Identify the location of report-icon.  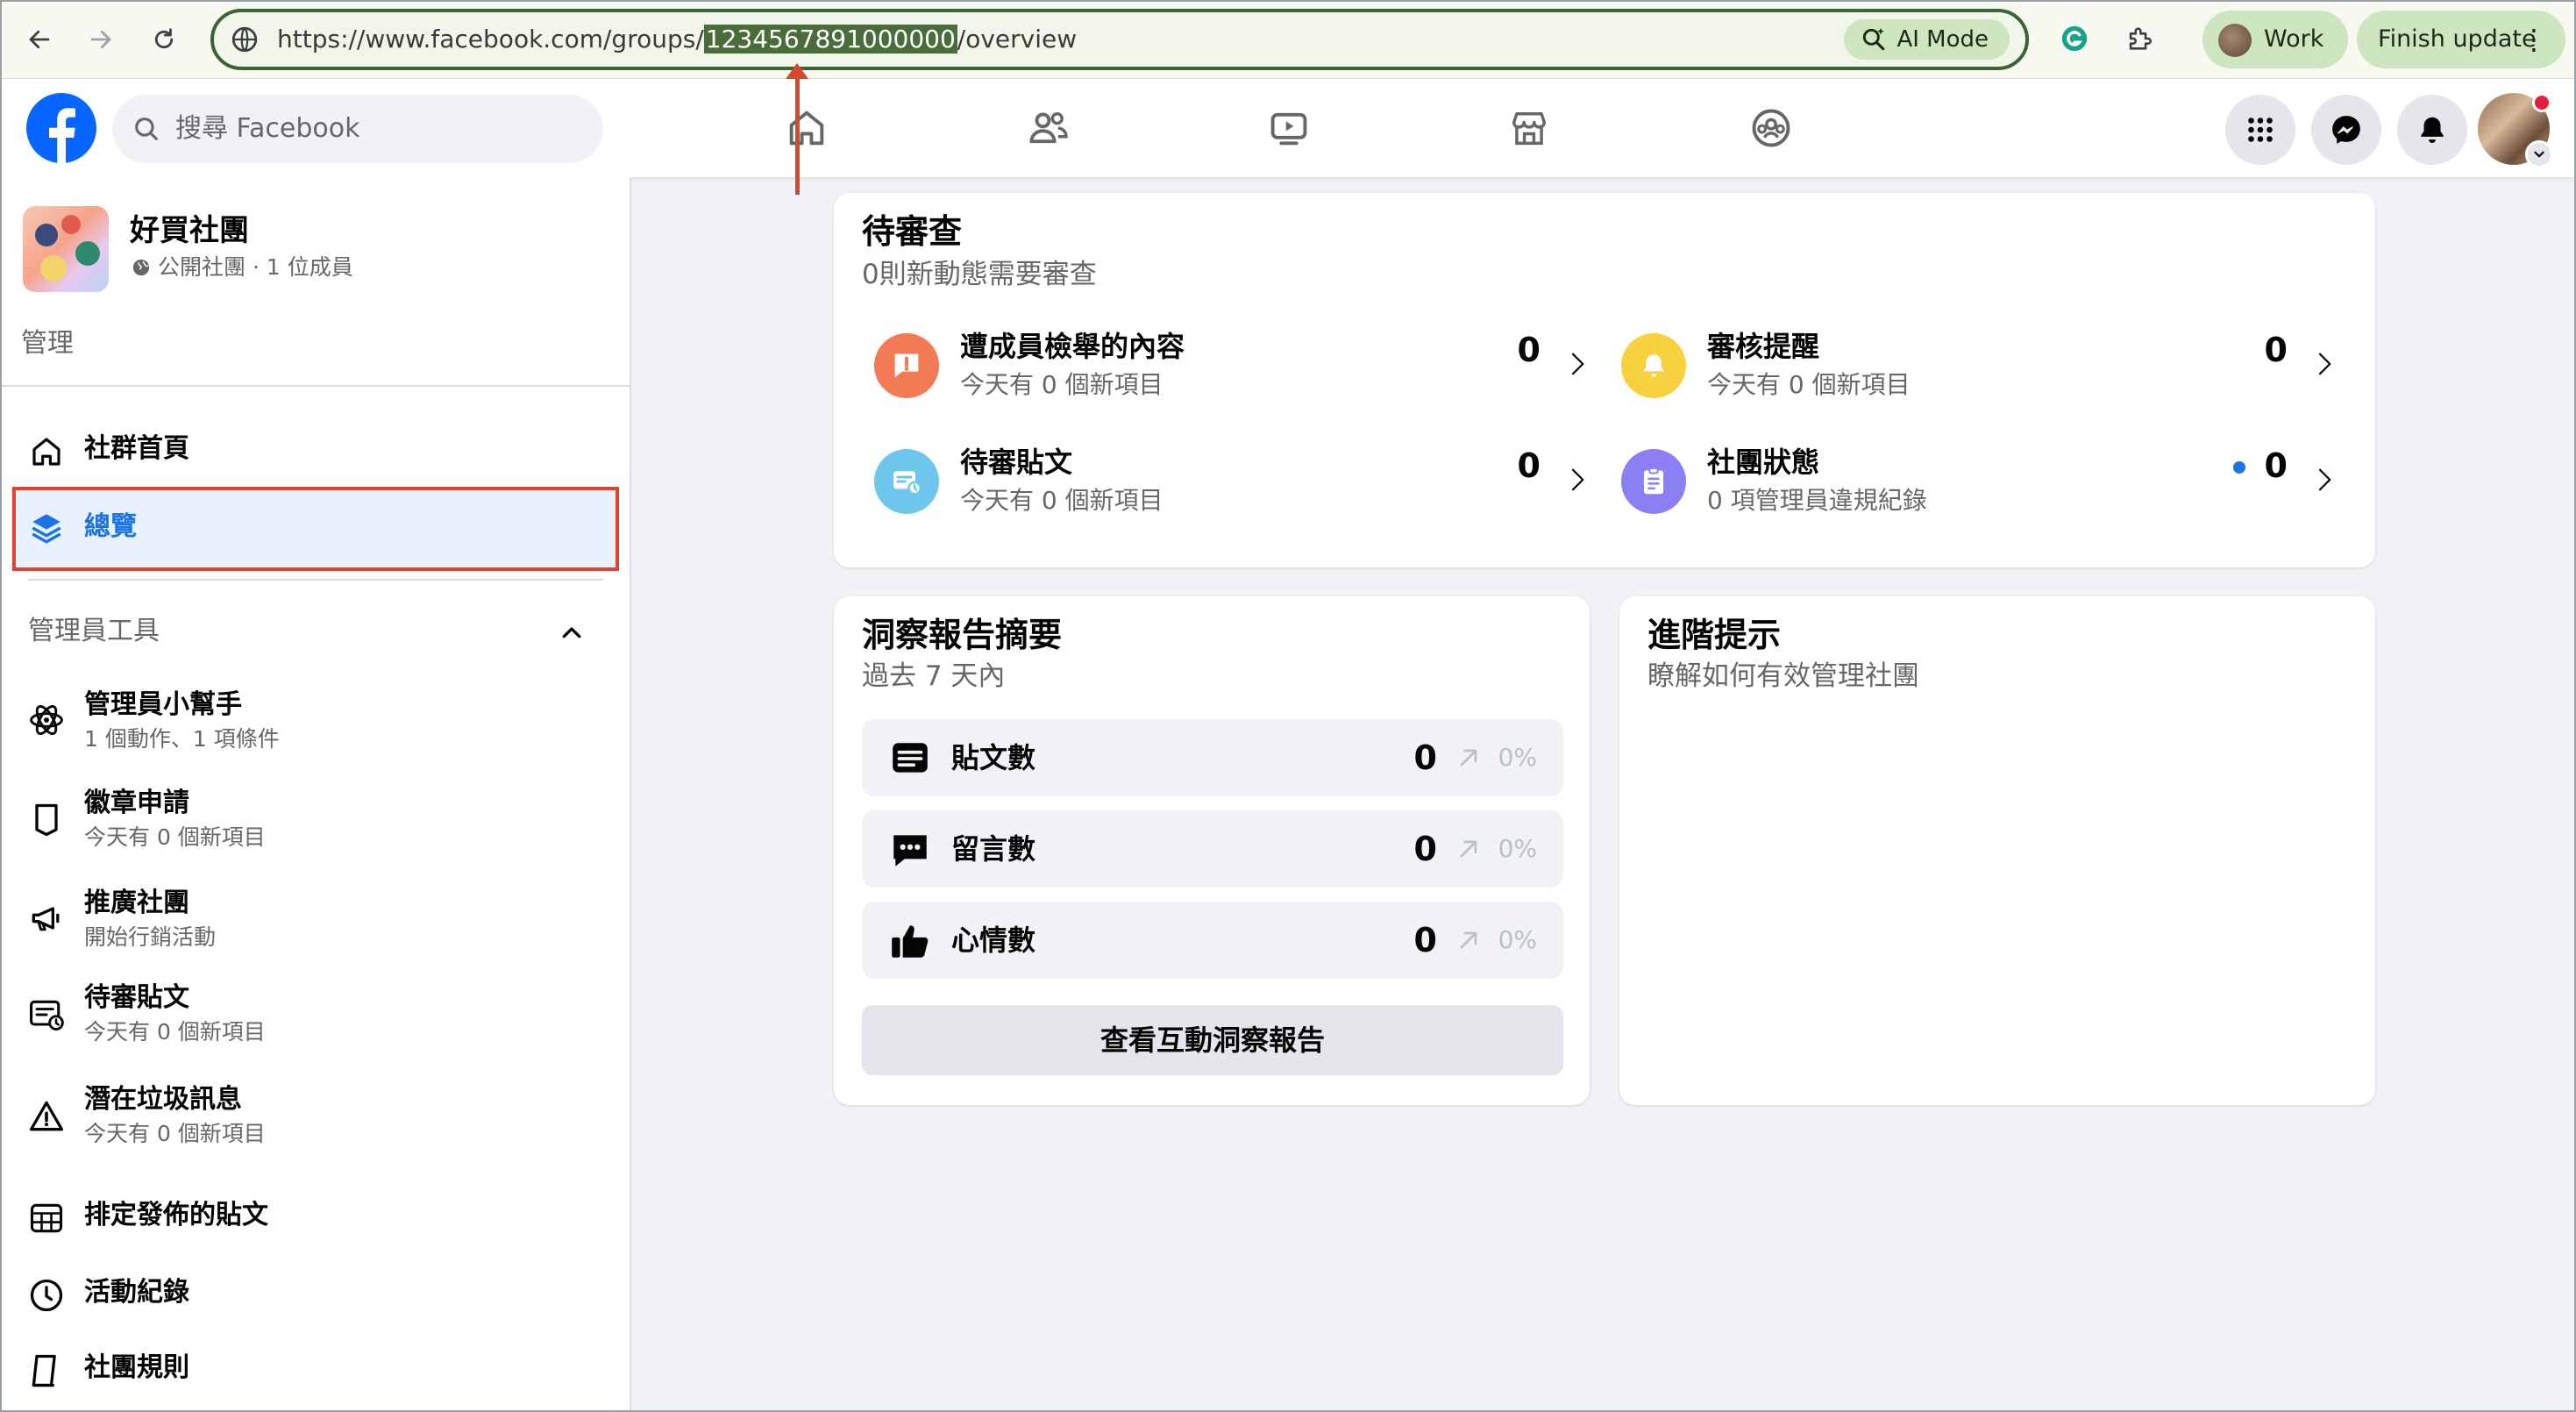
(906, 365).